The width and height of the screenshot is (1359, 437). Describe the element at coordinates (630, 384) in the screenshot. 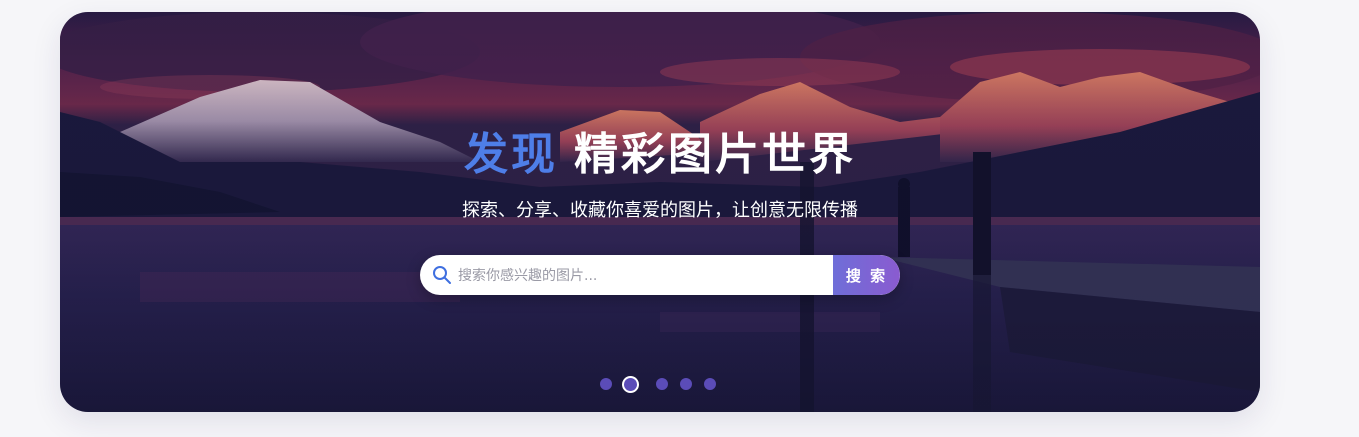

I see `carousel-dot-2-active` at that location.